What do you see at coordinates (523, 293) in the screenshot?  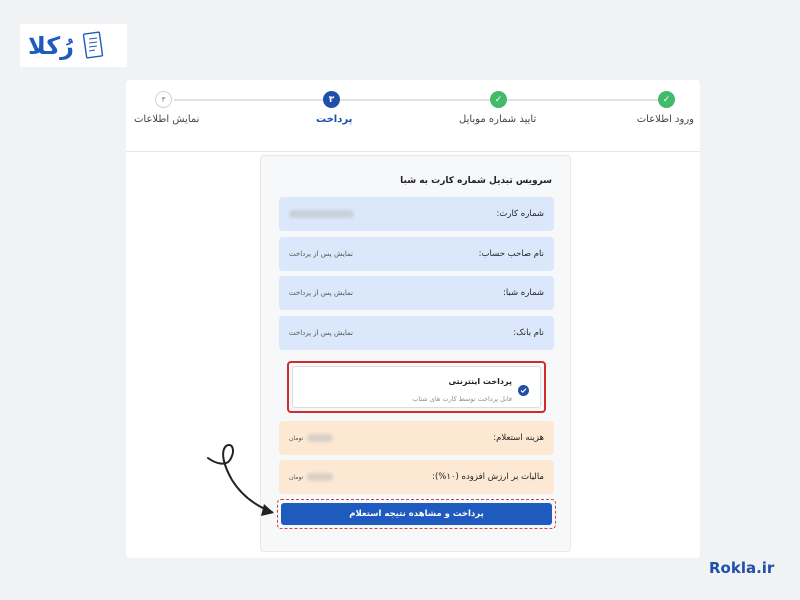 I see `field-label: شماره شبا:` at bounding box center [523, 293].